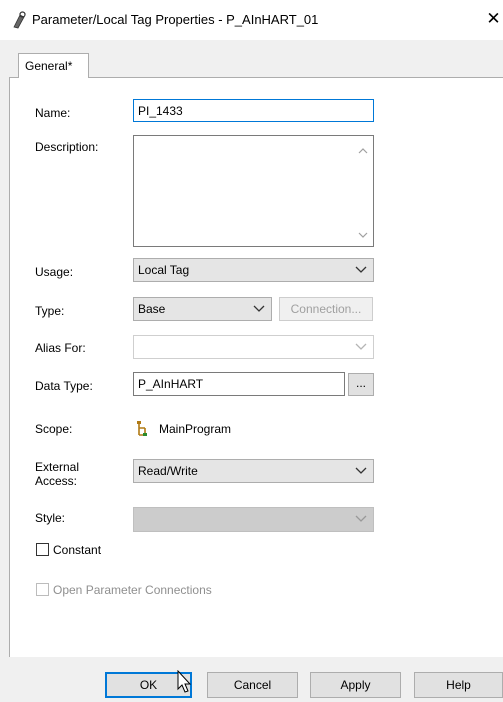  What do you see at coordinates (253, 270) in the screenshot?
I see `usage-dropdown: Local Tag` at bounding box center [253, 270].